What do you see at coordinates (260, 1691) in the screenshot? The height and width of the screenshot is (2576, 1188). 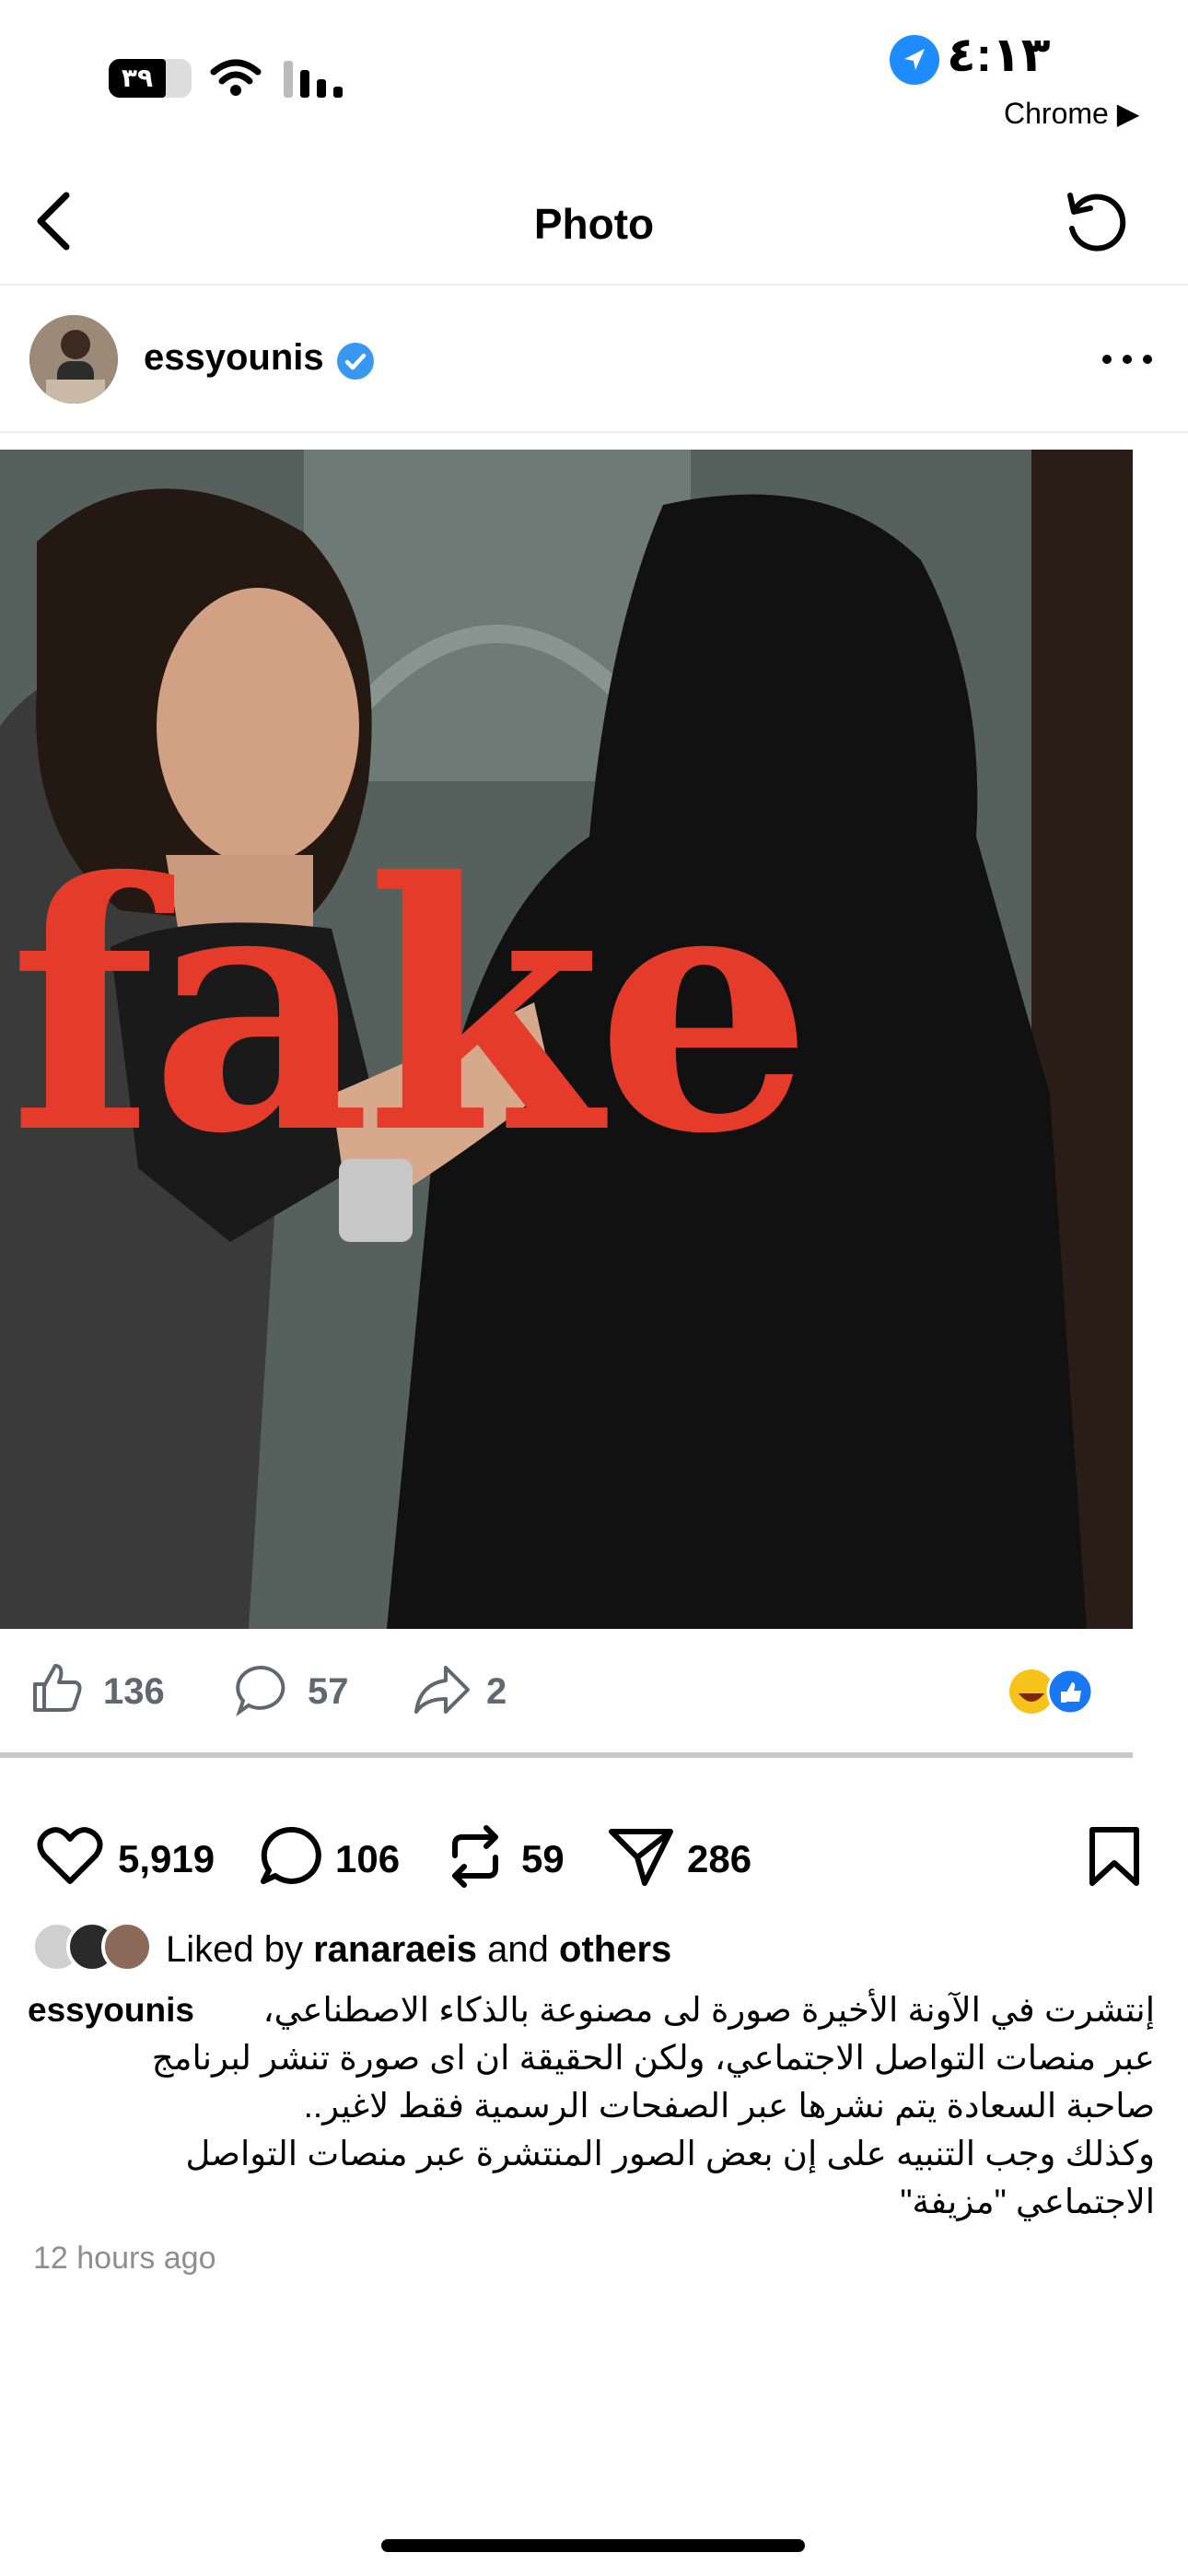 I see `comment-bubble-icon` at bounding box center [260, 1691].